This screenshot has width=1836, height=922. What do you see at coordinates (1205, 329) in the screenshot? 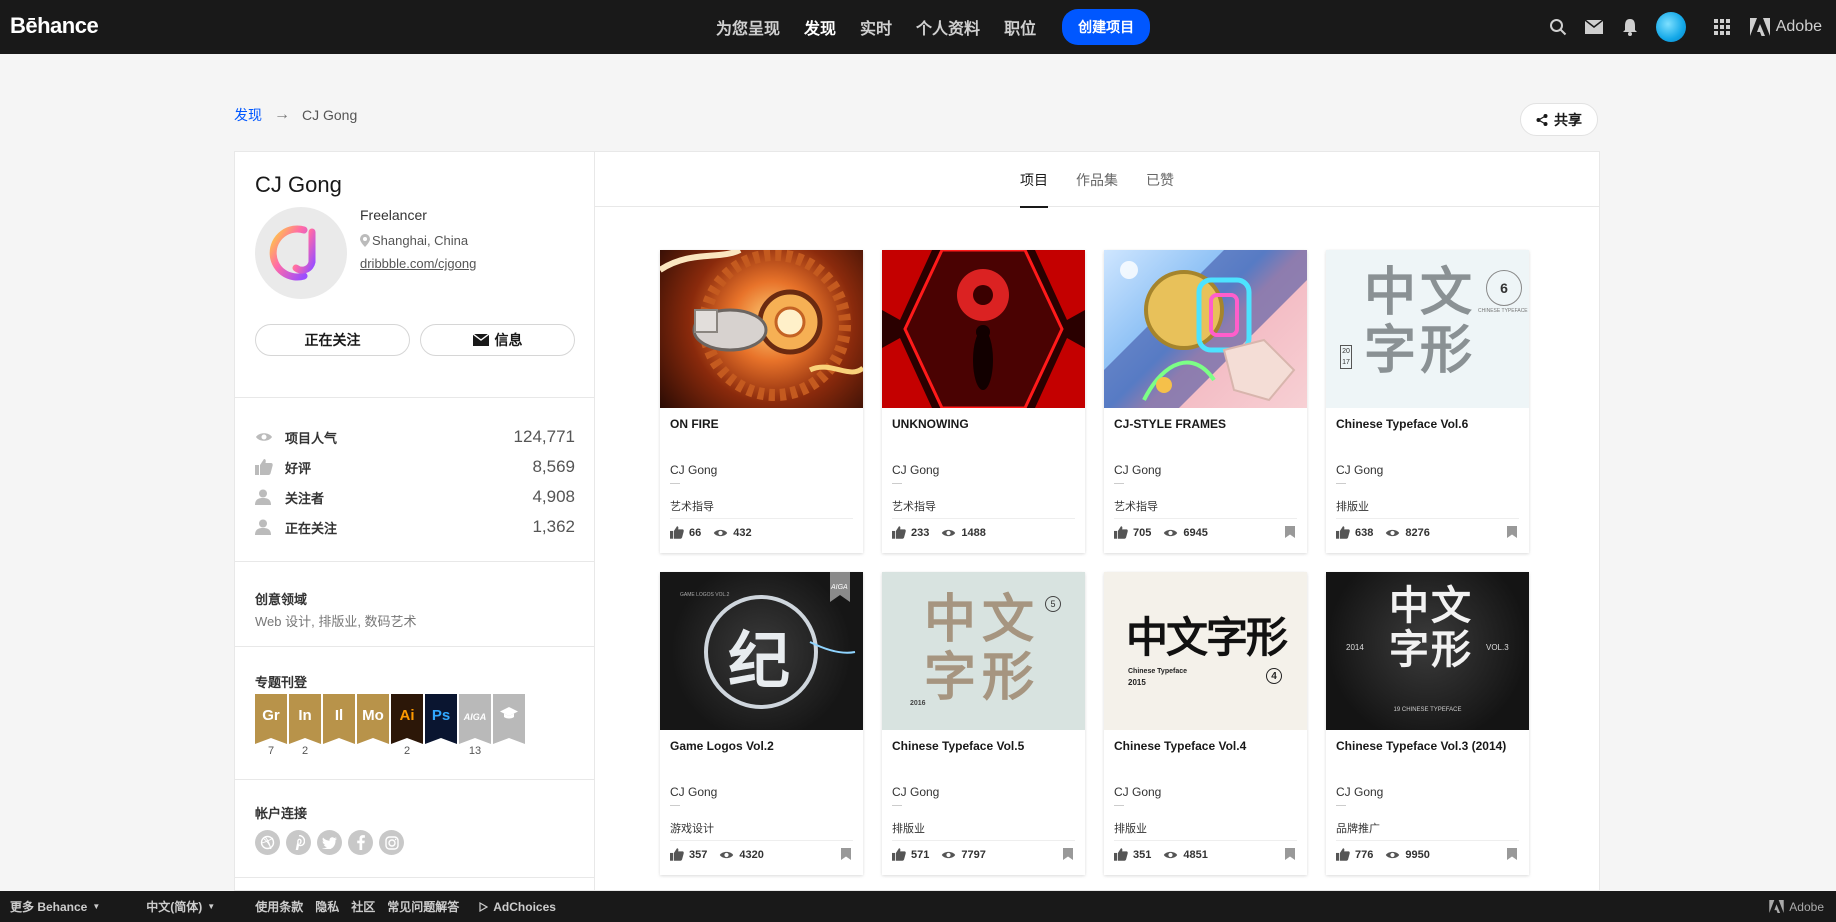
I see `project-cover-cj-style-frames` at bounding box center [1205, 329].